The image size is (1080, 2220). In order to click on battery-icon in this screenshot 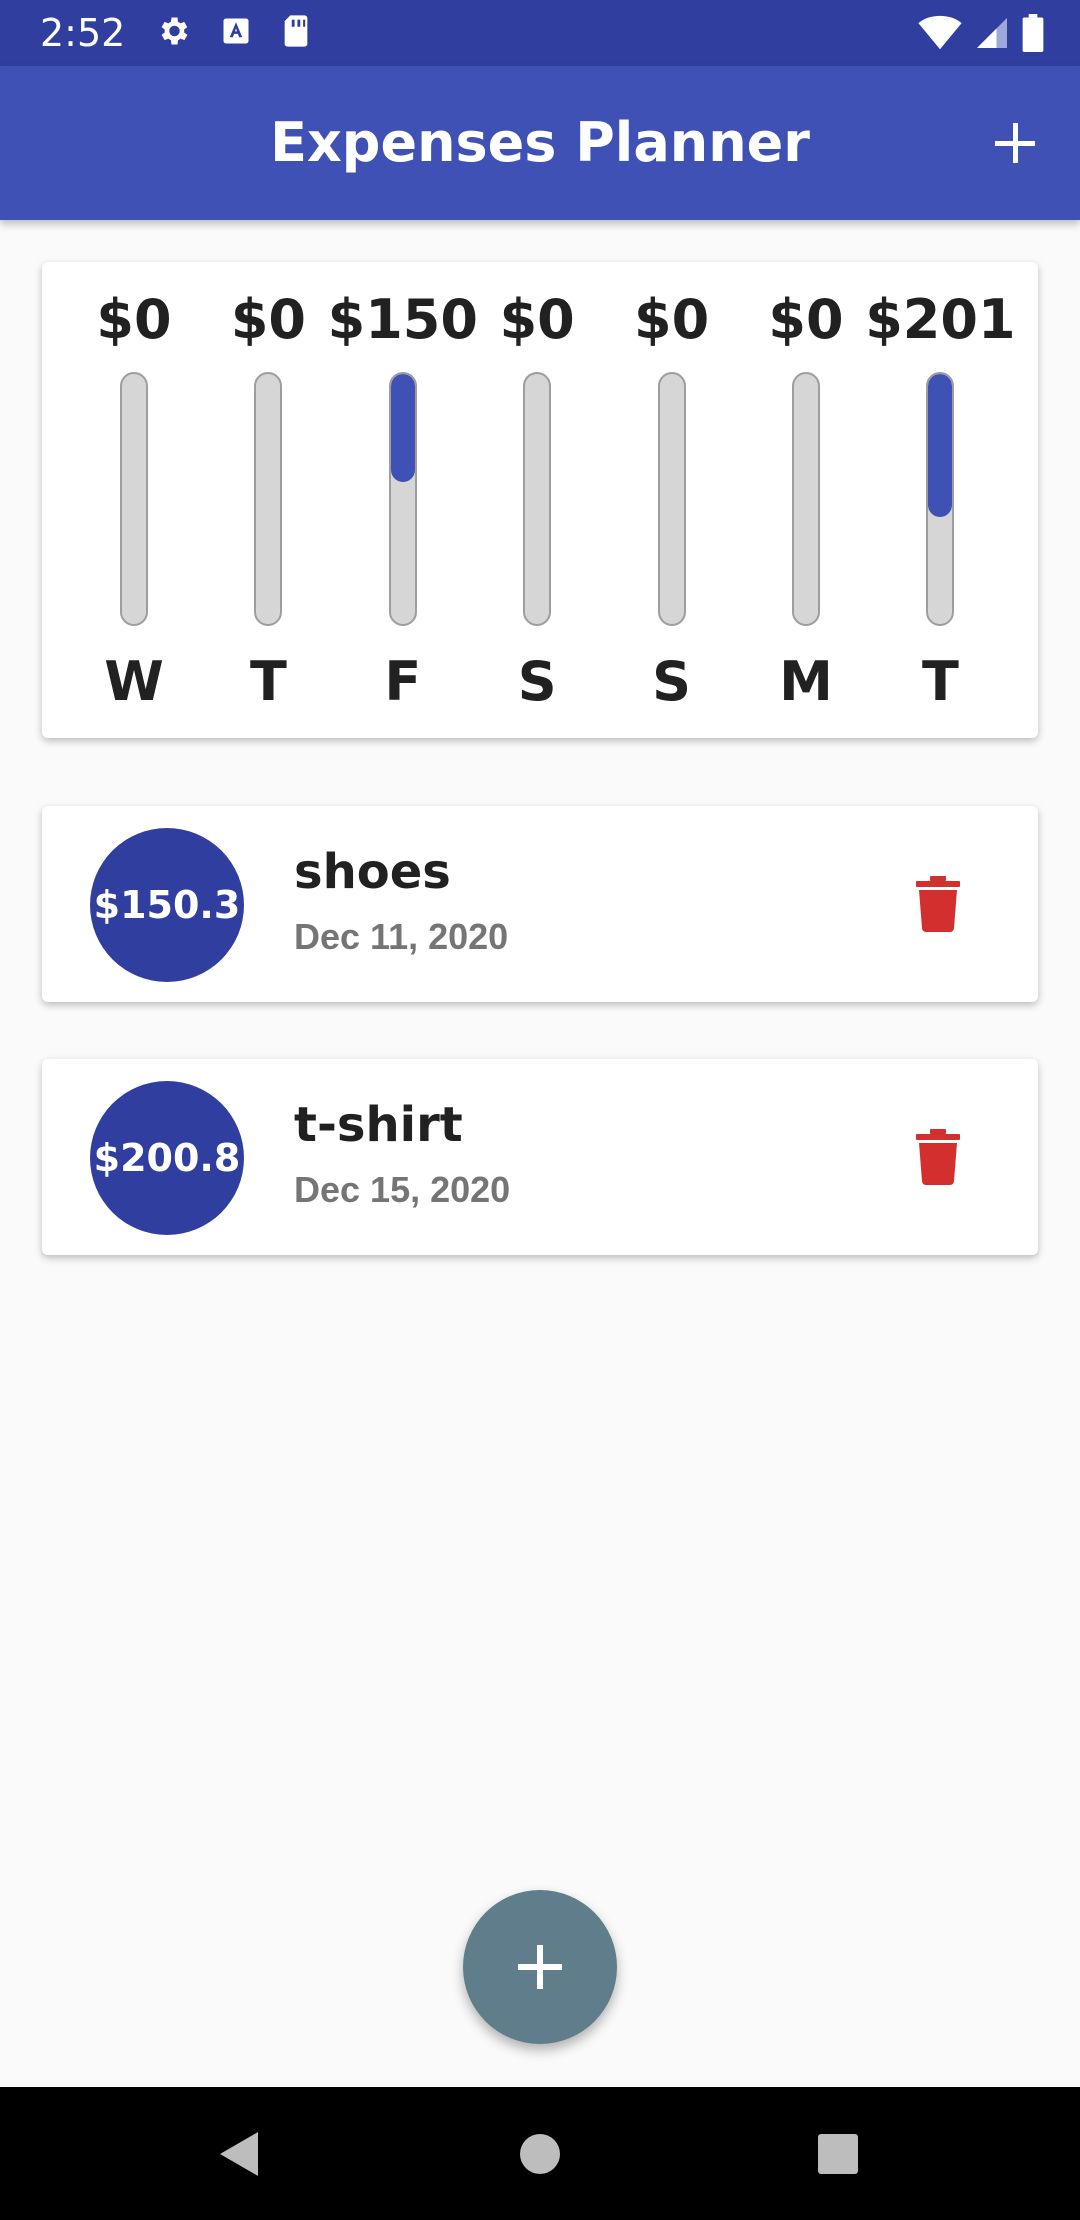, I will do `click(1033, 35)`.